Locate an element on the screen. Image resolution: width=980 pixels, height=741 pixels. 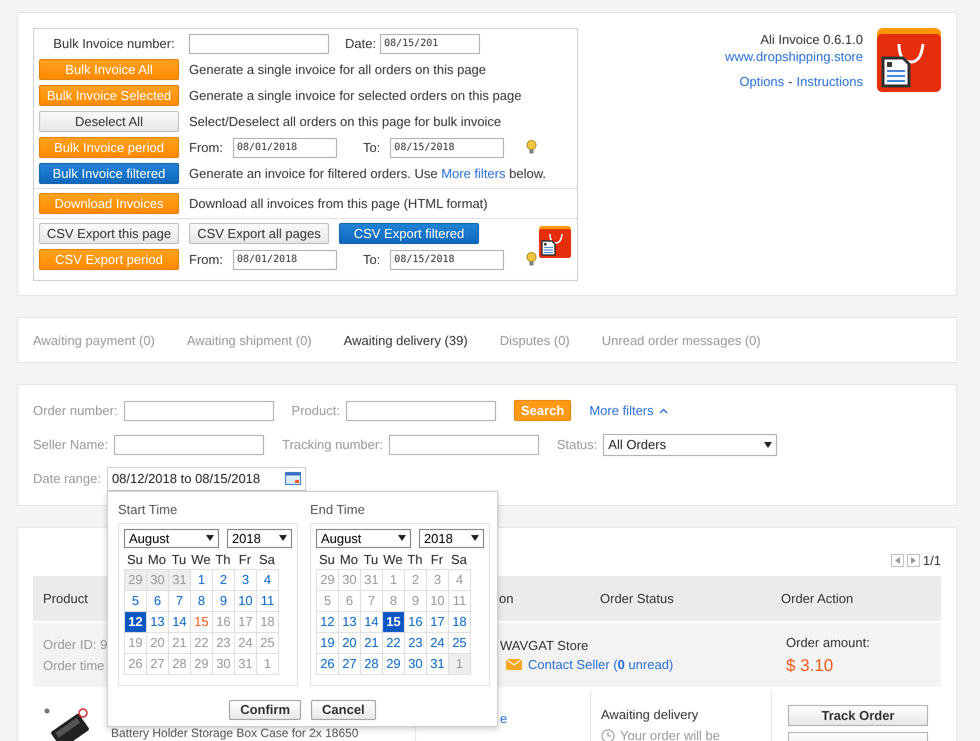
caret-left-icon is located at coordinates (897, 560).